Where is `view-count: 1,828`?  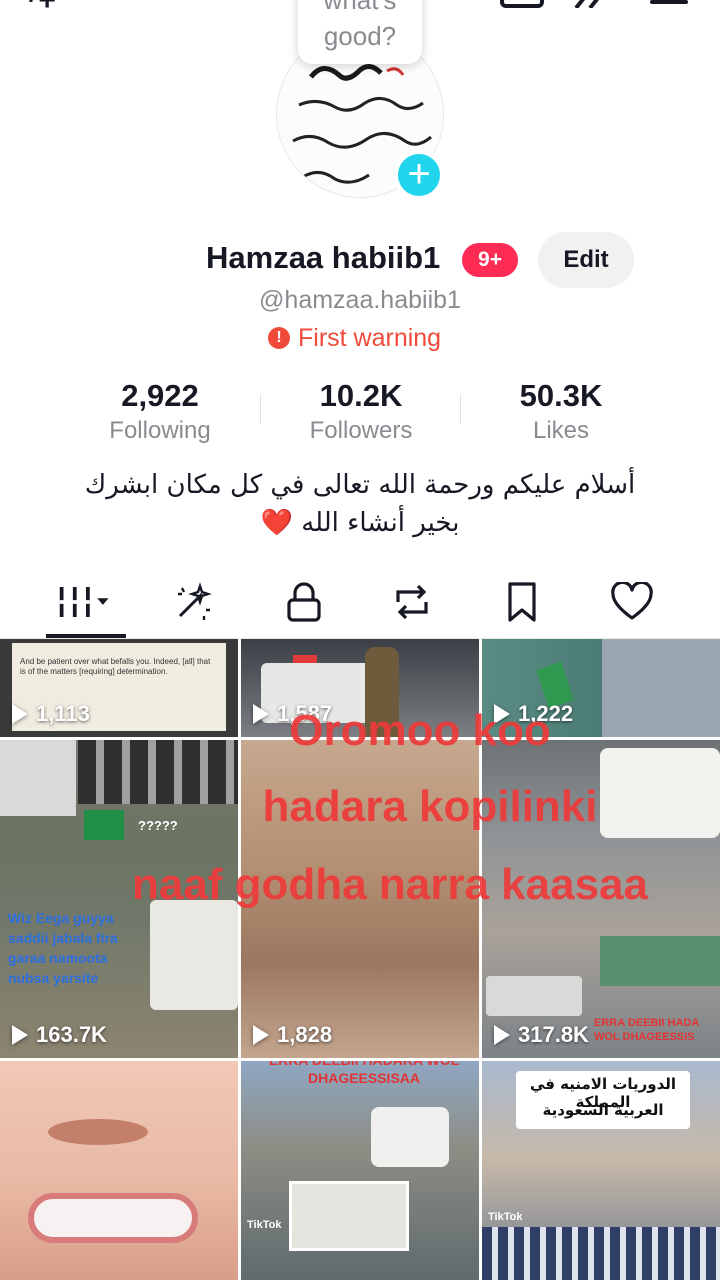 view-count: 1,828 is located at coordinates (292, 1035).